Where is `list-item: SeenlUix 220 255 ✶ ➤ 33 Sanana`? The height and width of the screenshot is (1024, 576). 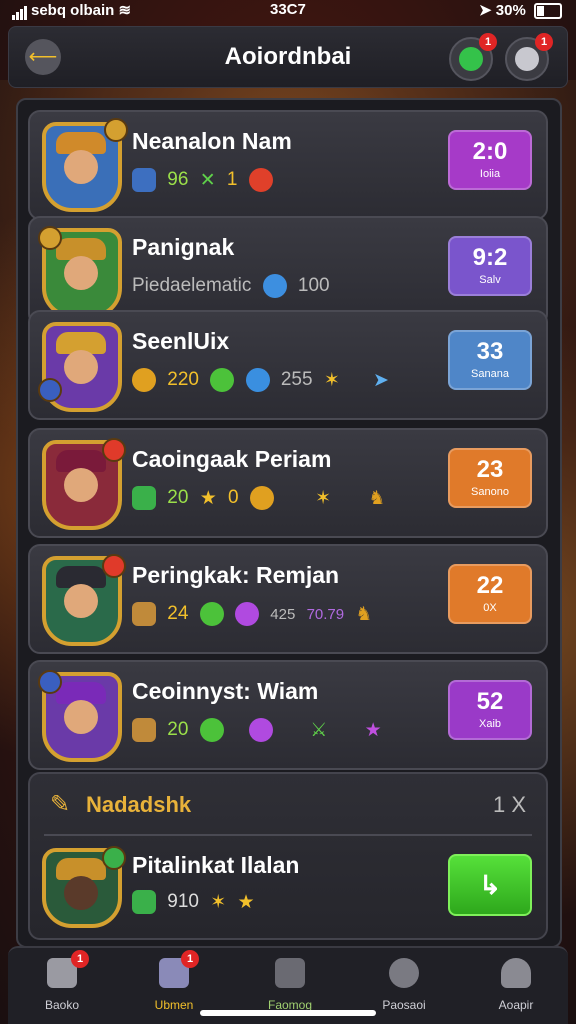 list-item: SeenlUix 220 255 ✶ ➤ 33 Sanana is located at coordinates (288, 365).